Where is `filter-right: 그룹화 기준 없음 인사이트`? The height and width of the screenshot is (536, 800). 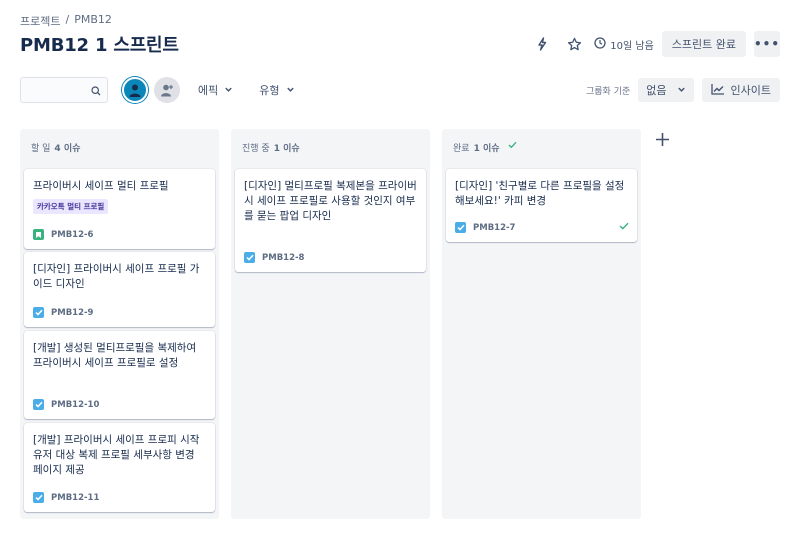 filter-right: 그룹화 기준 없음 인사이트 is located at coordinates (683, 90).